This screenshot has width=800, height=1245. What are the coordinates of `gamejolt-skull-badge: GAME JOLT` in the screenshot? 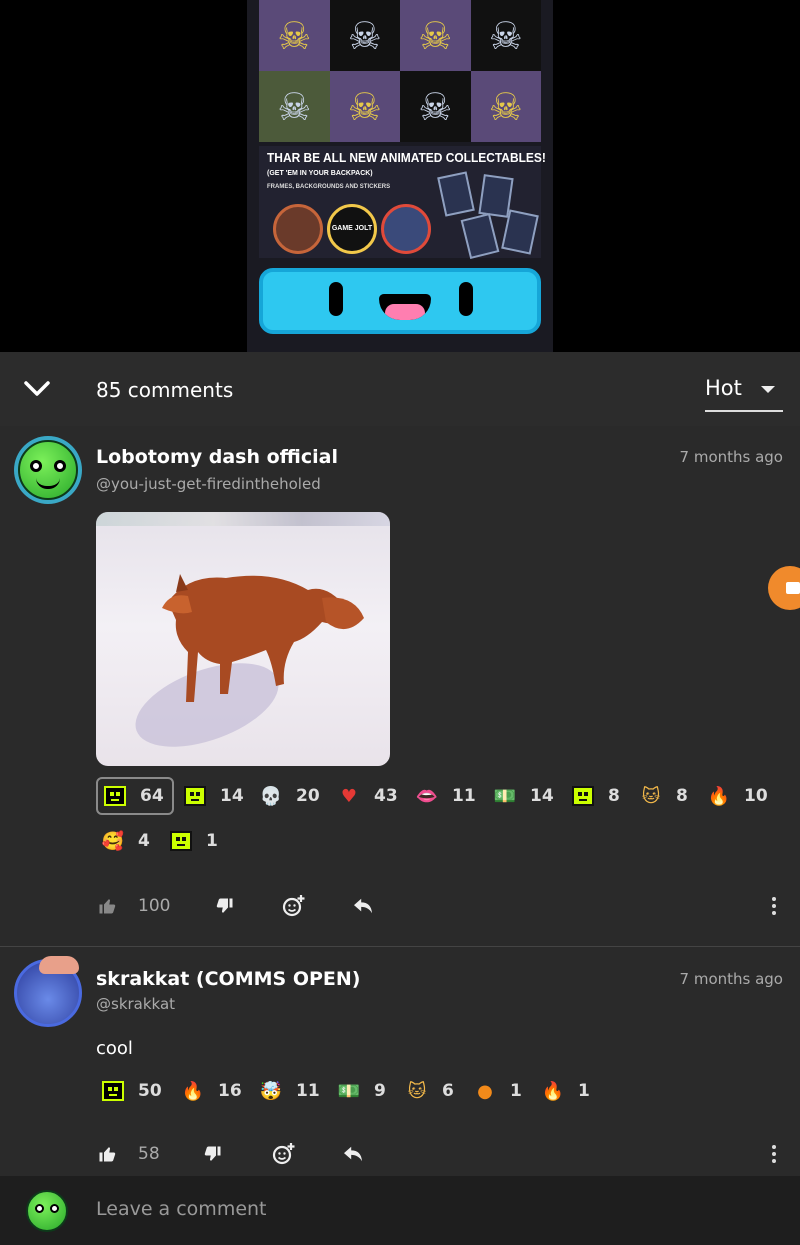 It's located at (352, 229).